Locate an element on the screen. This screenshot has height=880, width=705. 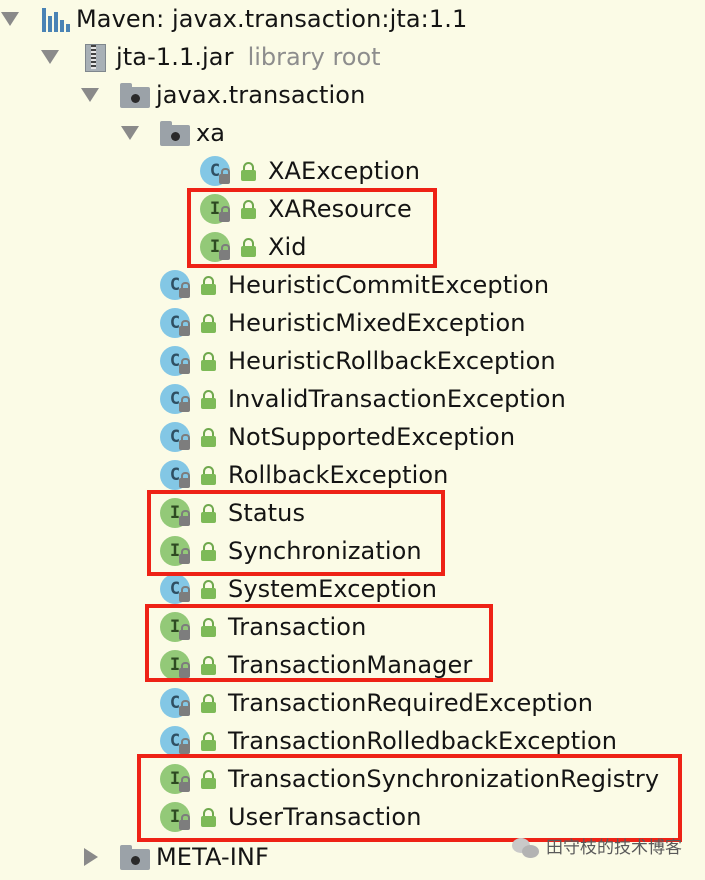
node-label: Maven: javax.transaction:jta:1.1 is located at coordinates (272, 19).